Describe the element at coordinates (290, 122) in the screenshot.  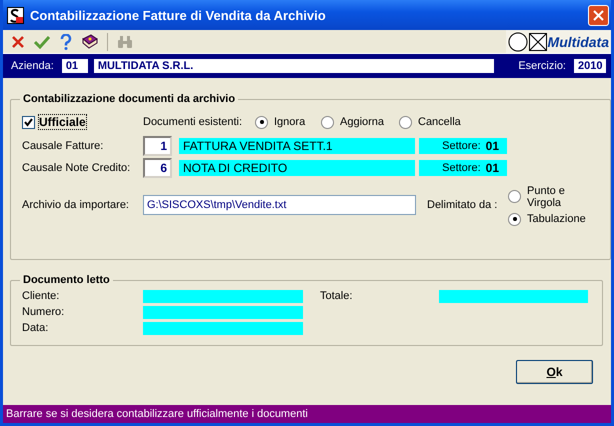
I see `radio-label: Ignora` at that location.